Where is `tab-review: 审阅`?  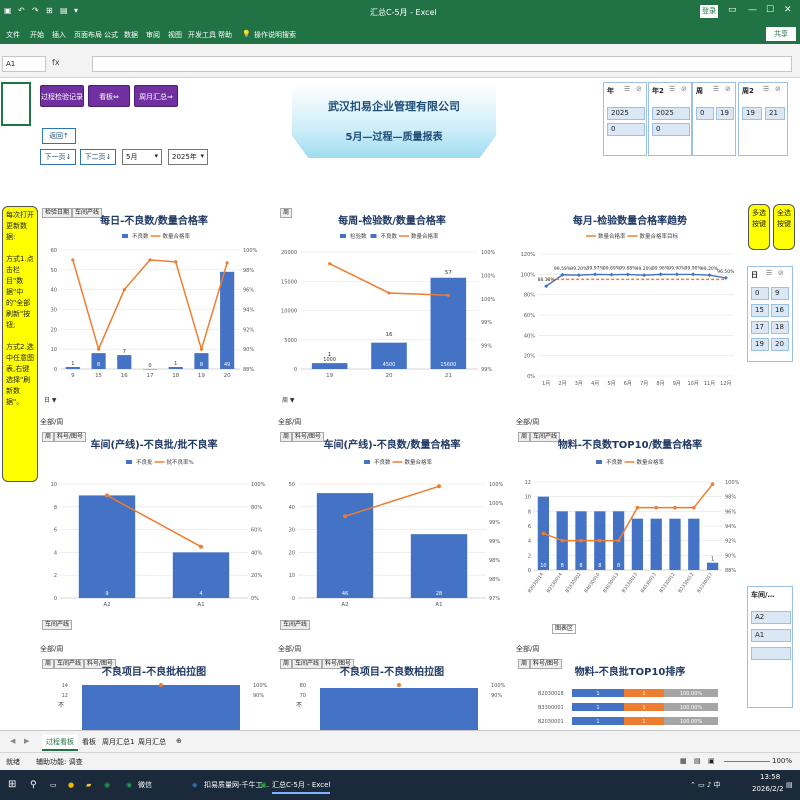 tab-review: 审阅 is located at coordinates (153, 35).